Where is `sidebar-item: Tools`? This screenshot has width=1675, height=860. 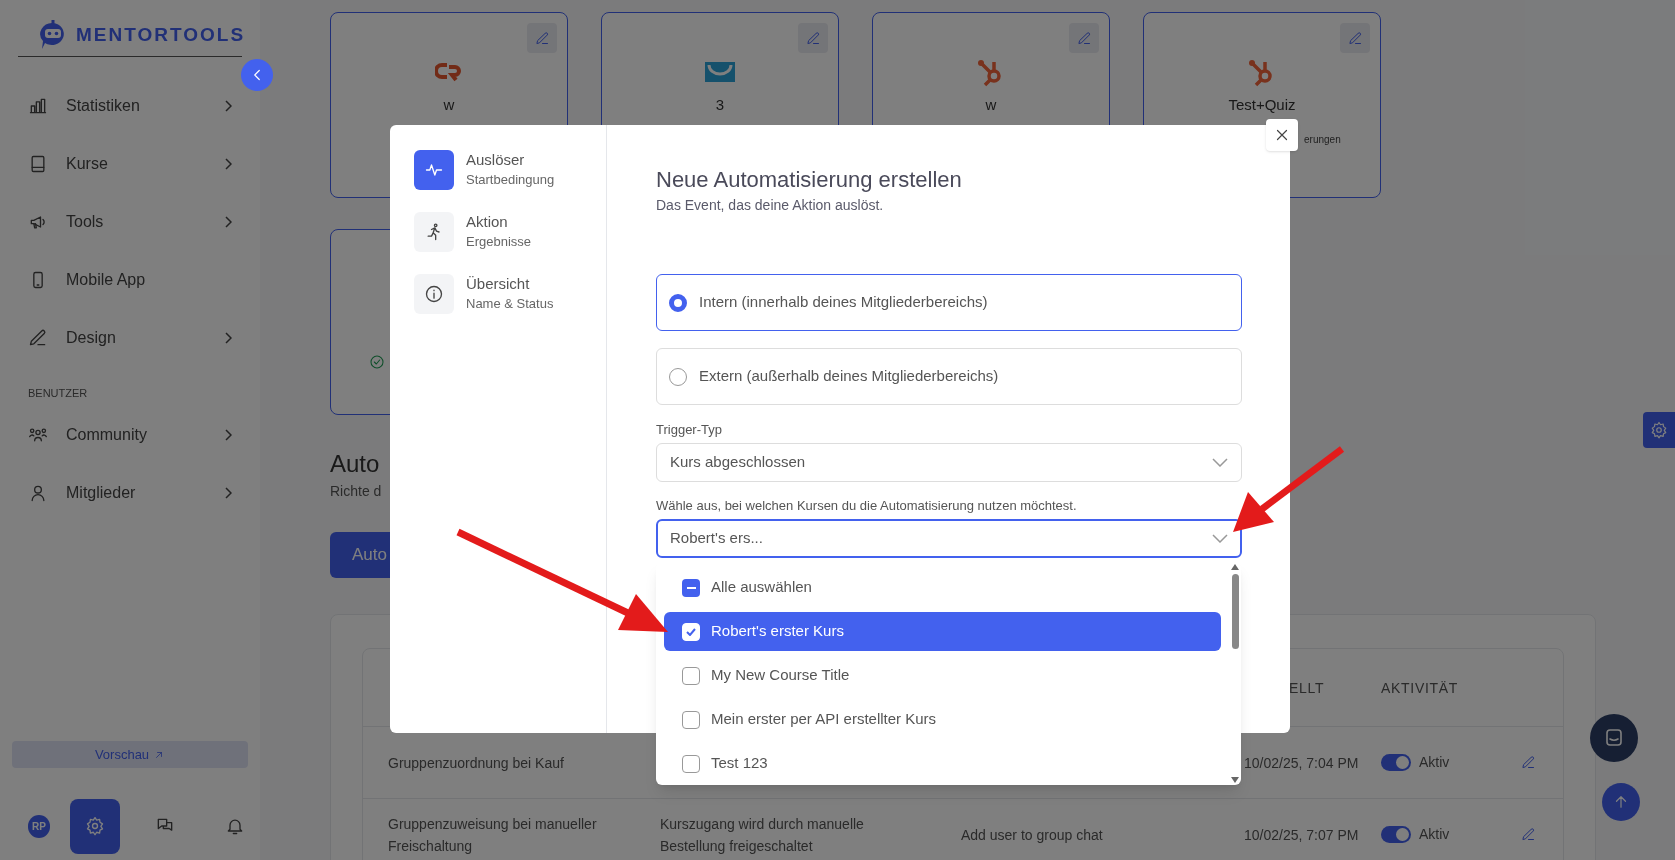 sidebar-item: Tools is located at coordinates (130, 222).